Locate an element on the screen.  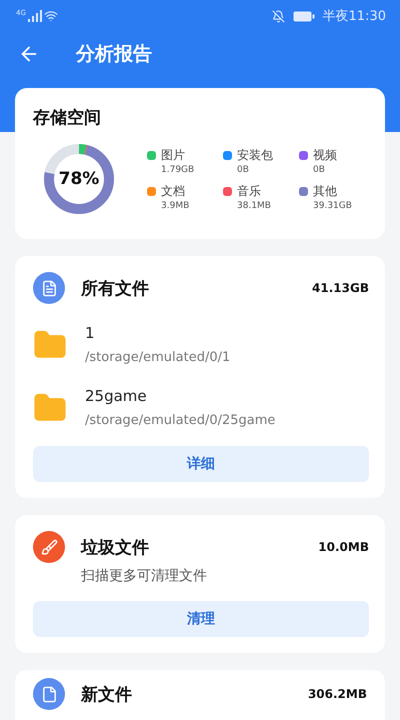
wifi-icon is located at coordinates (51, 16).